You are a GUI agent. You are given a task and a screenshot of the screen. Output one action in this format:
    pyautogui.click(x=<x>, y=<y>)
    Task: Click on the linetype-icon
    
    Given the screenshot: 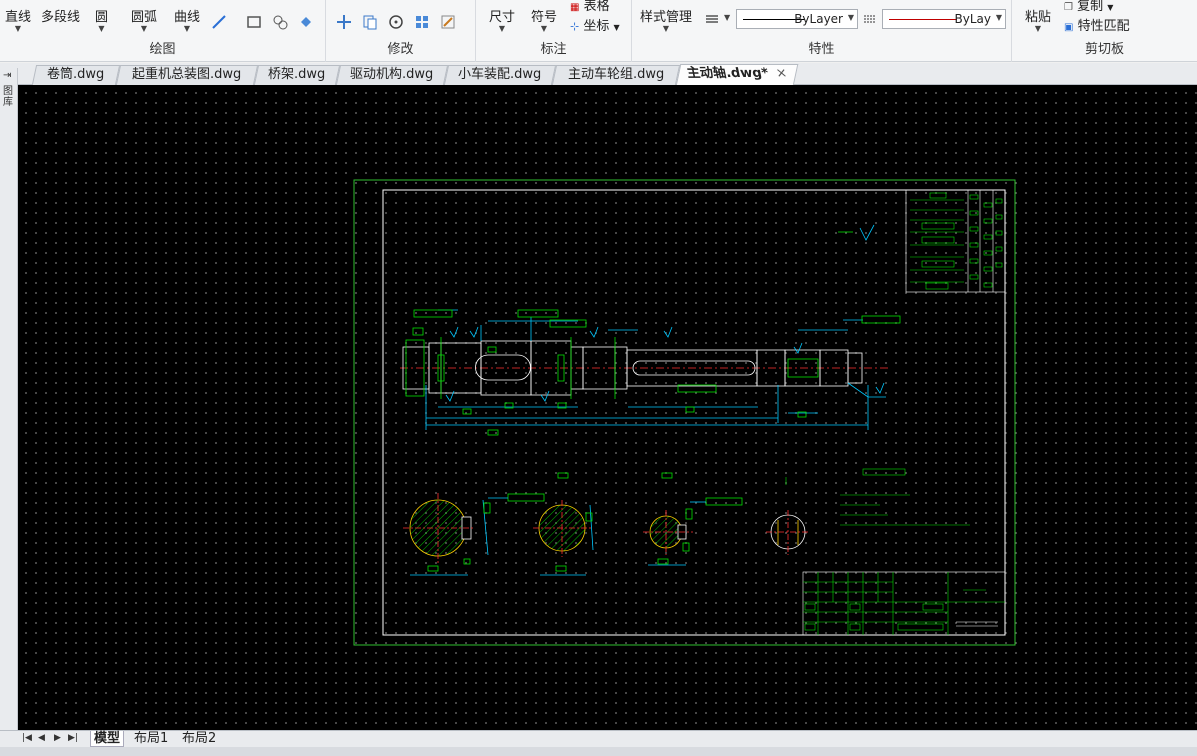 What is the action you would take?
    pyautogui.click(x=712, y=19)
    